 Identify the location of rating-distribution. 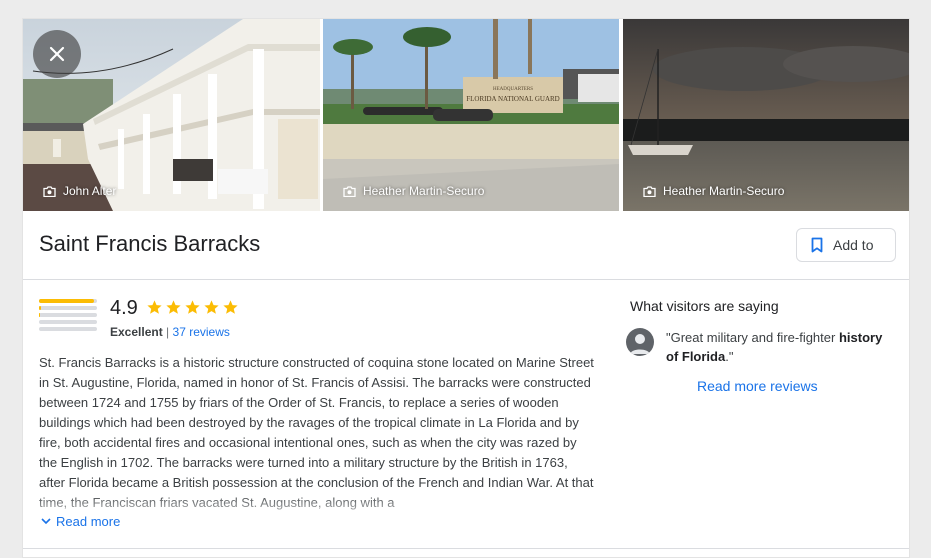
(68, 316).